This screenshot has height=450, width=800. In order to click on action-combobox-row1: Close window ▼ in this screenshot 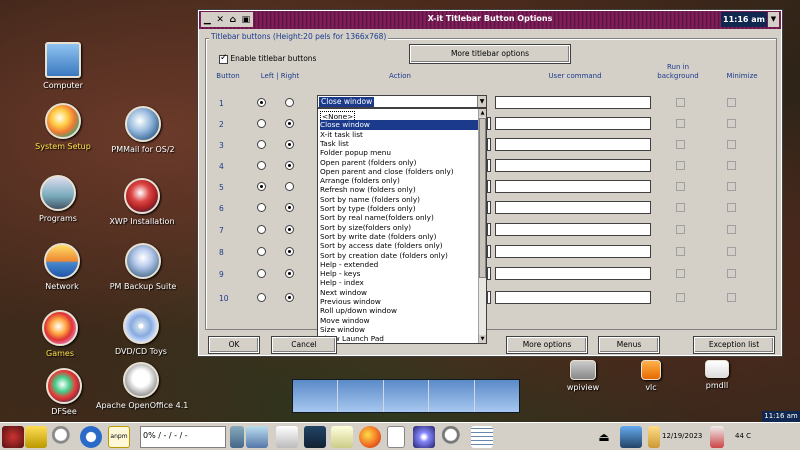, I will do `click(402, 101)`.